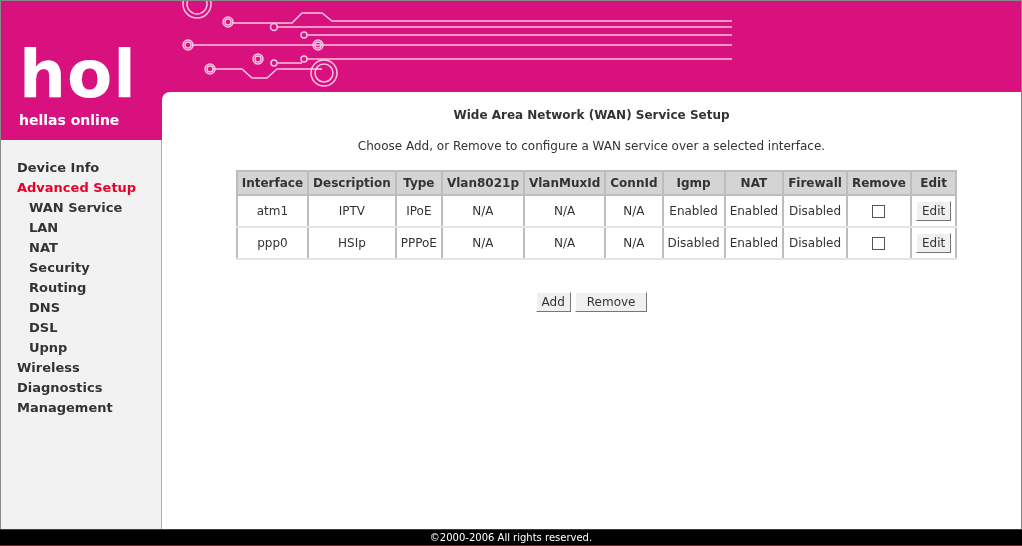 The height and width of the screenshot is (546, 1022). I want to click on nav-item: Security, so click(89, 268).